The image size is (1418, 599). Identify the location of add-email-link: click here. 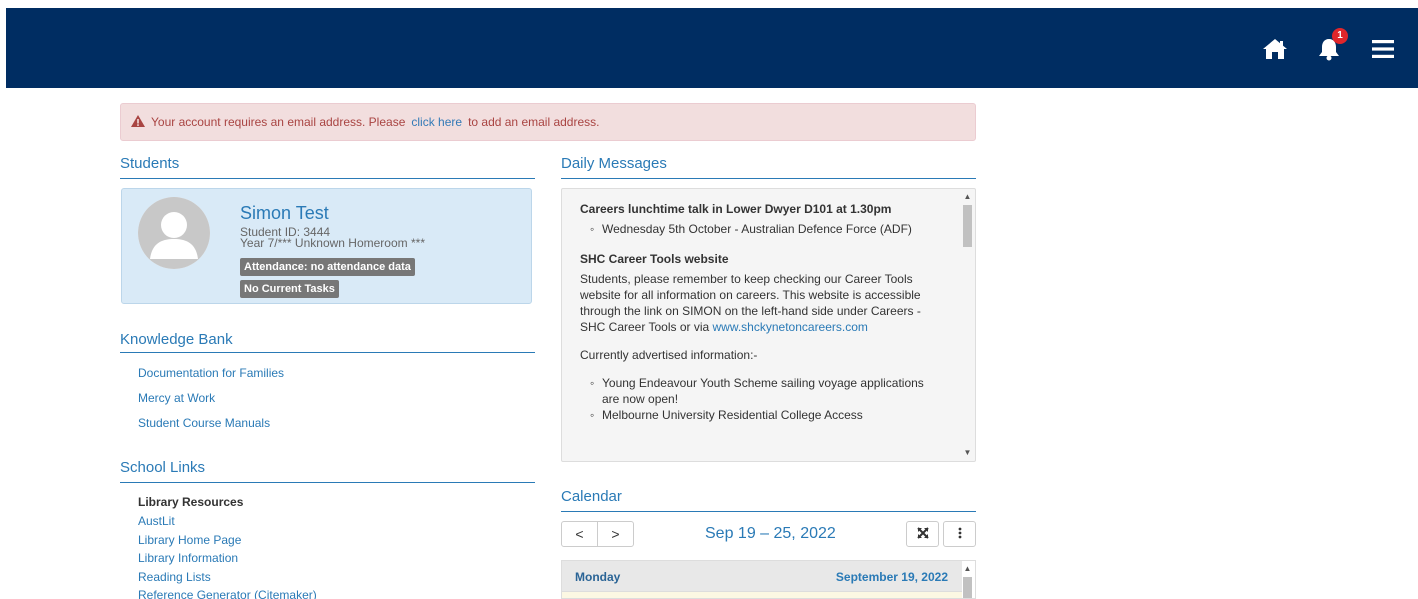
(436, 122).